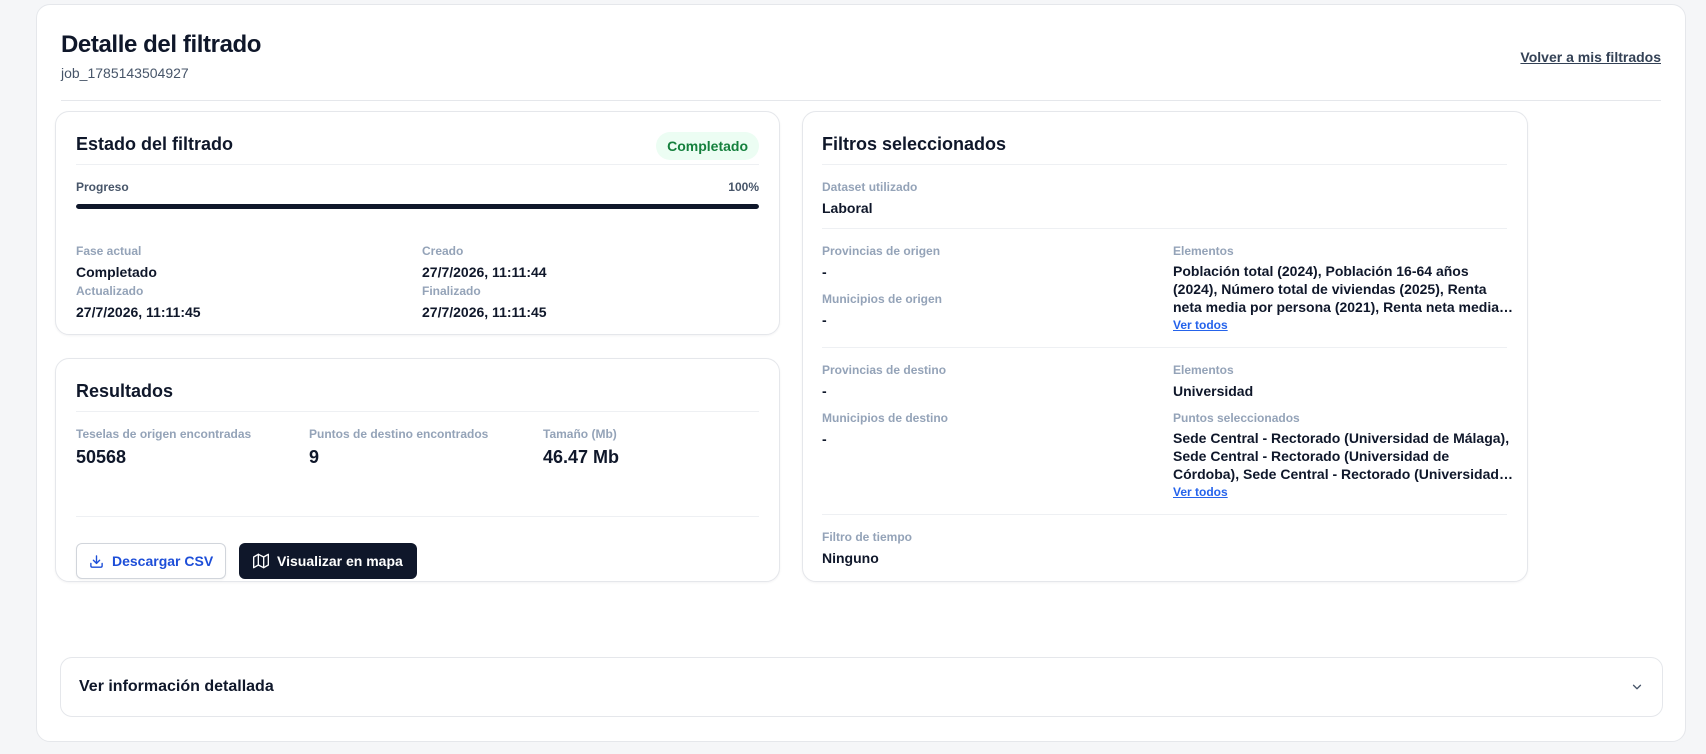  What do you see at coordinates (881, 263) in the screenshot?
I see `origin-provinces-field: Provincias de origen -` at bounding box center [881, 263].